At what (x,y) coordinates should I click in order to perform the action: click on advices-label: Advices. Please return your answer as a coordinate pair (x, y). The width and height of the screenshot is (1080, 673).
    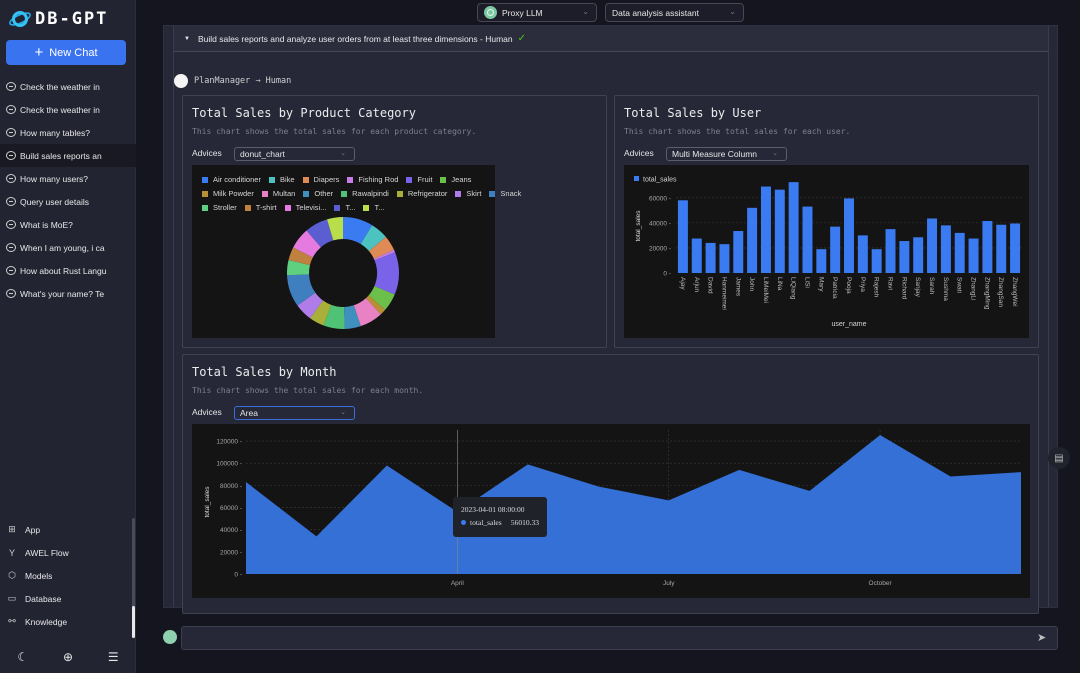
    Looking at the image, I should click on (207, 412).